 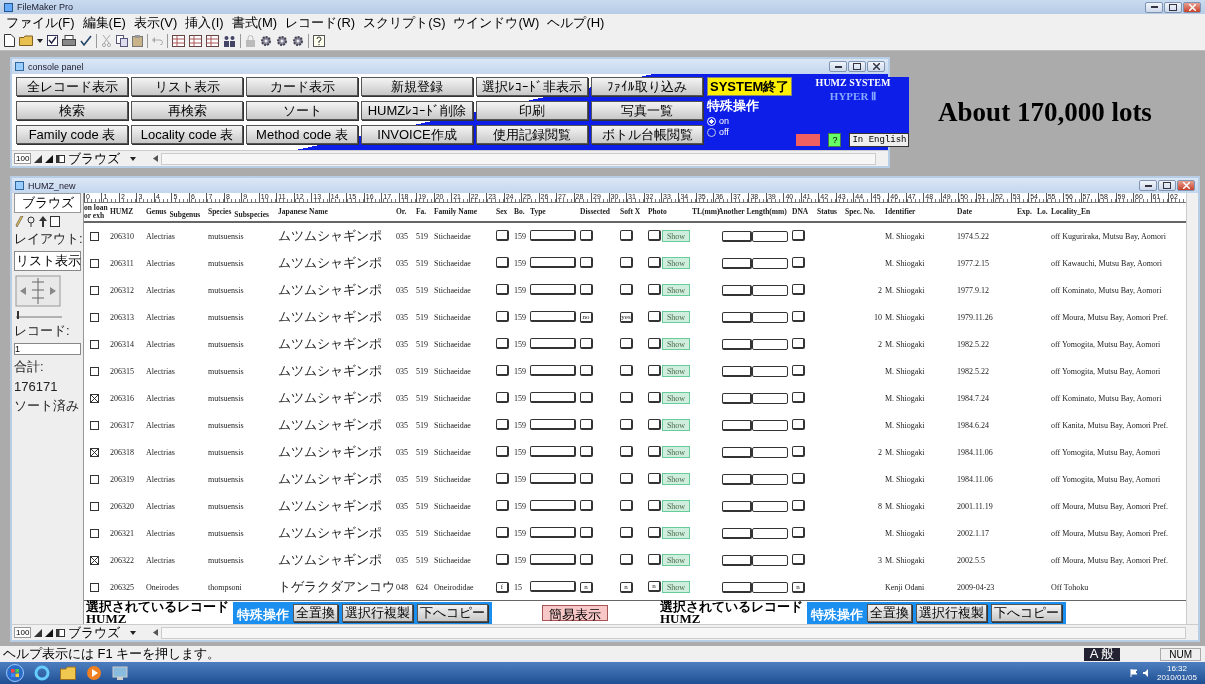 What do you see at coordinates (532, 134) in the screenshot?
I see `console-button: 使用記録閲覧` at bounding box center [532, 134].